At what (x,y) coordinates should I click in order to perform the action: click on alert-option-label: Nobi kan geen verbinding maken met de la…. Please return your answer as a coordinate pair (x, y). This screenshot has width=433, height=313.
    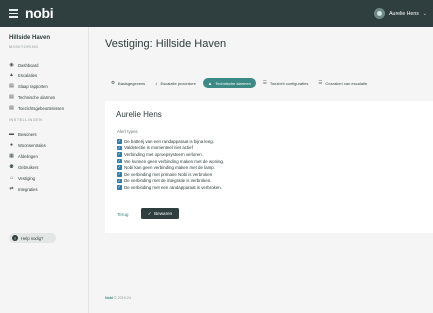
    Looking at the image, I should click on (169, 168).